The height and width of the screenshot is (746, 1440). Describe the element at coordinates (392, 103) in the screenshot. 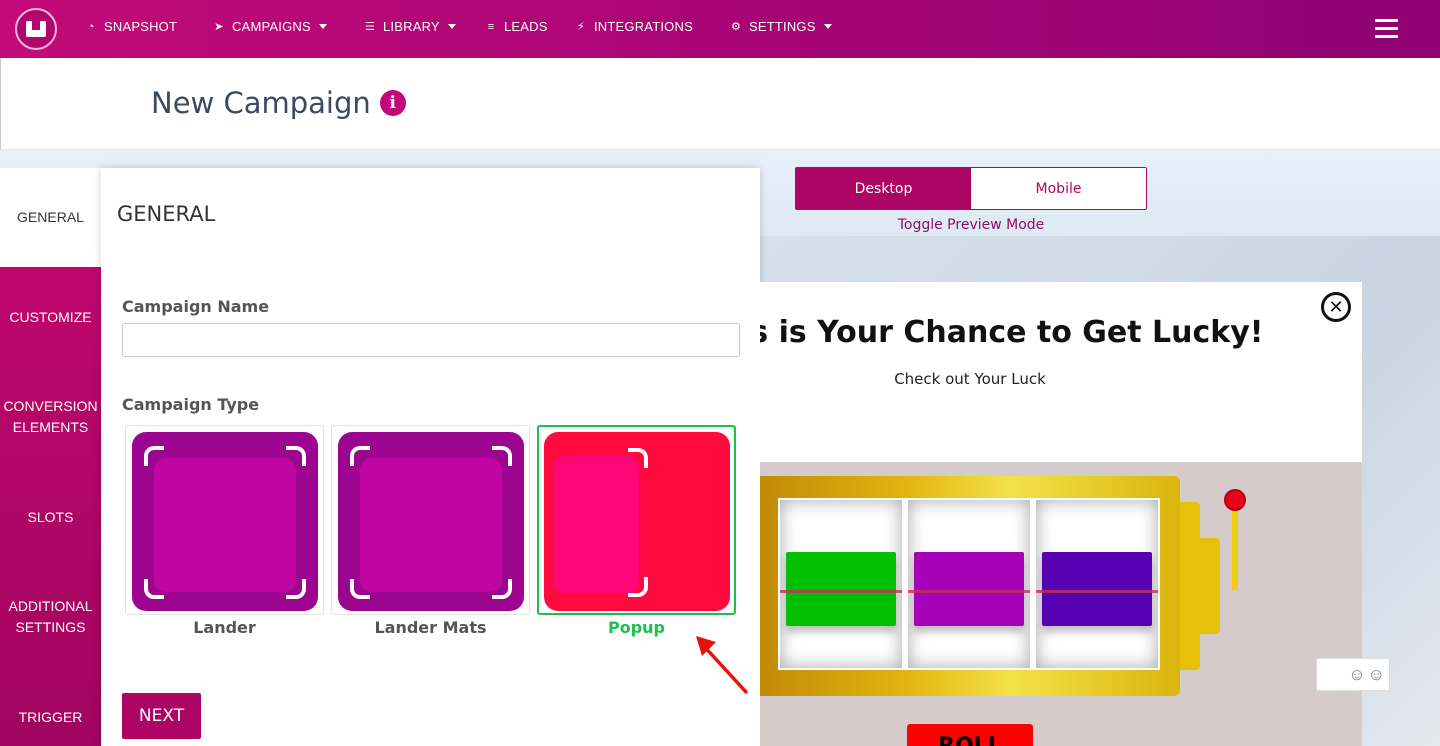

I see `info-icon: i` at that location.